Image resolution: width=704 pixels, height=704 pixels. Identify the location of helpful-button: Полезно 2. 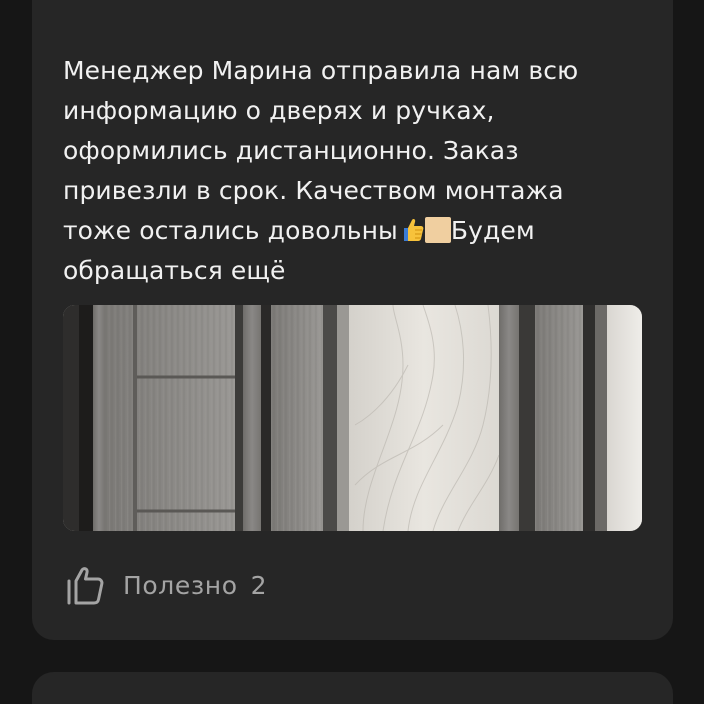
(166, 585).